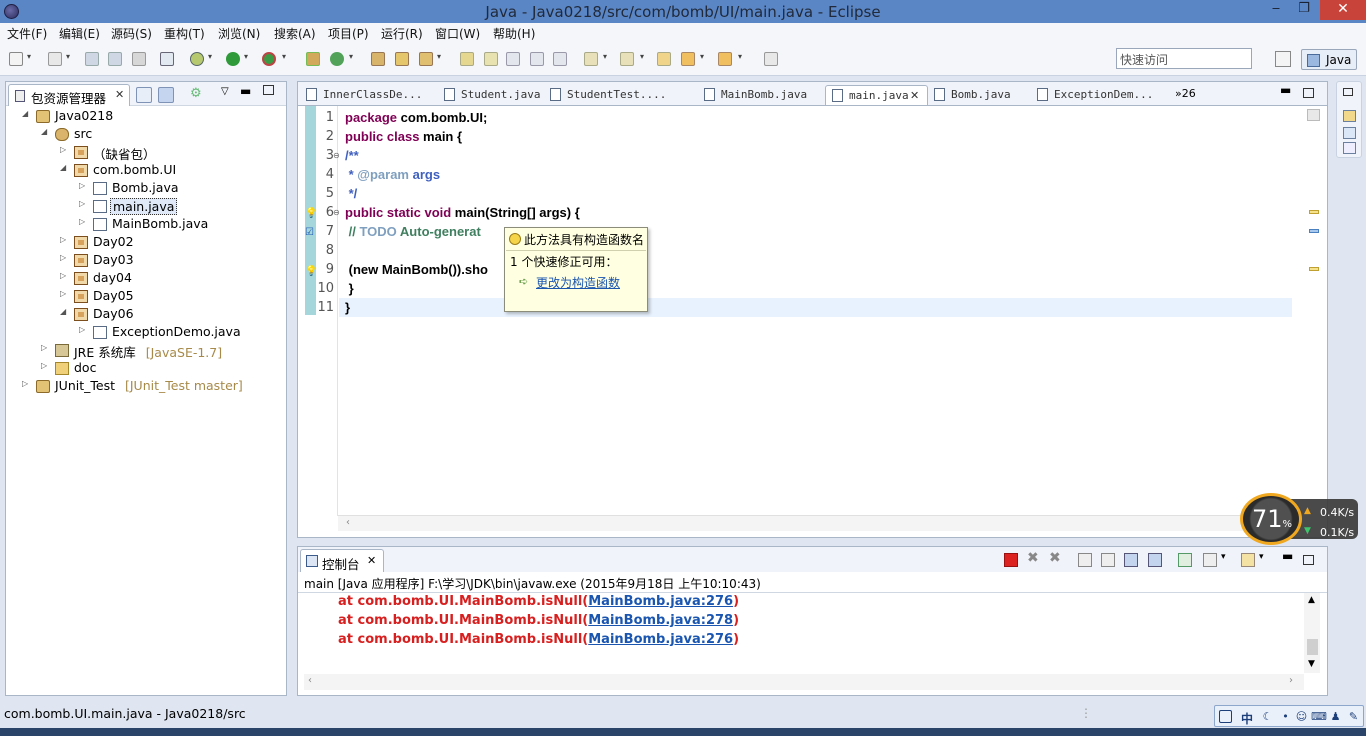 This screenshot has height=736, width=1366. I want to click on run-external-tools-icon, so click(269, 59).